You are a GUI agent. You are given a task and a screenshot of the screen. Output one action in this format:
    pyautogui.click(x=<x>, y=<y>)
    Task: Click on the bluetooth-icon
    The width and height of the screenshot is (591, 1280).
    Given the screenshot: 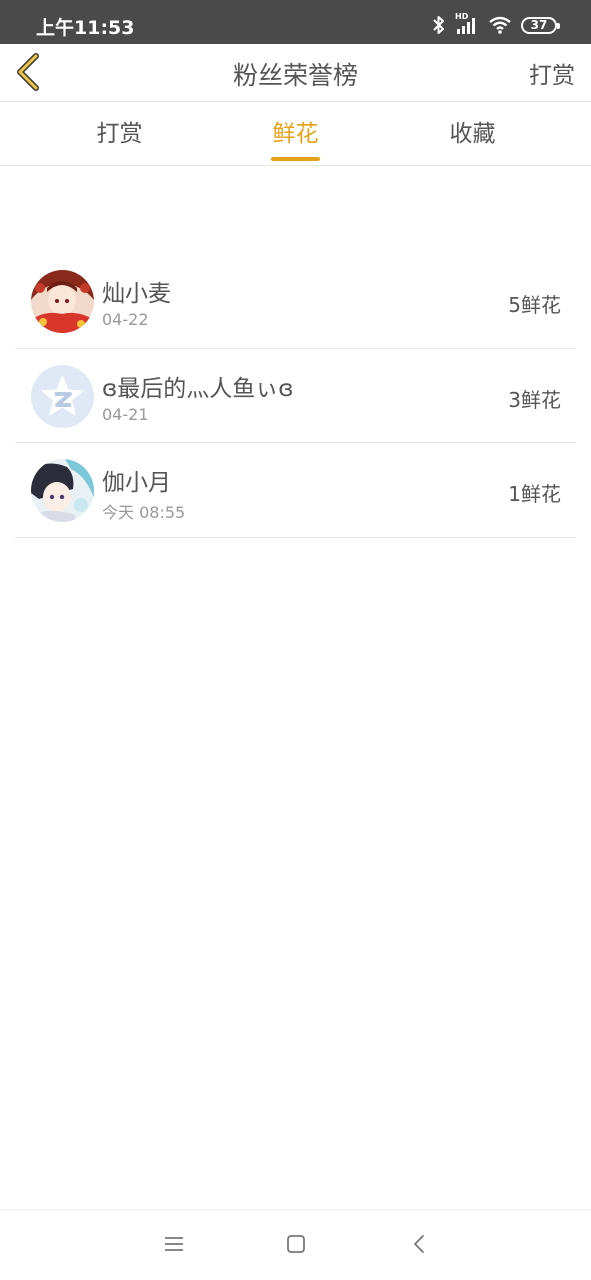 What is the action you would take?
    pyautogui.click(x=439, y=25)
    